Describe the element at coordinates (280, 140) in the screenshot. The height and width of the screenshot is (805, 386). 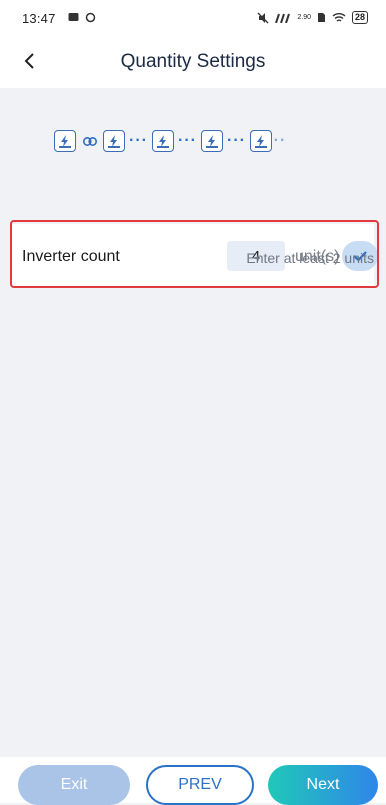
I see `connection-dots-fading: ··` at that location.